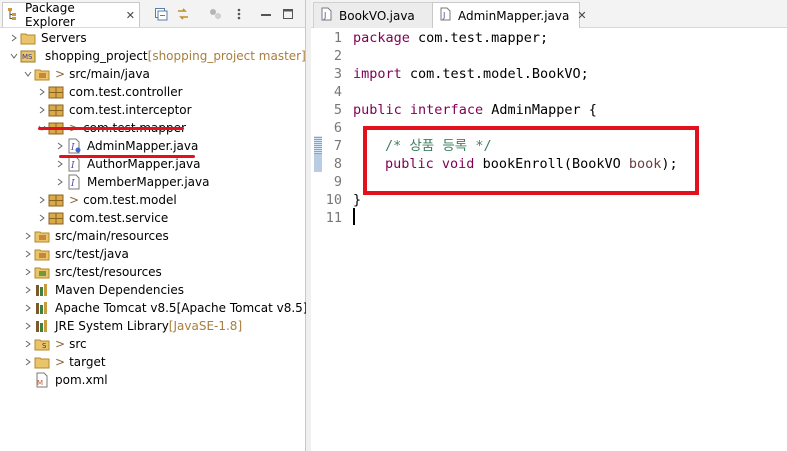  Describe the element at coordinates (337, 164) in the screenshot. I see `line-number: 8` at that location.